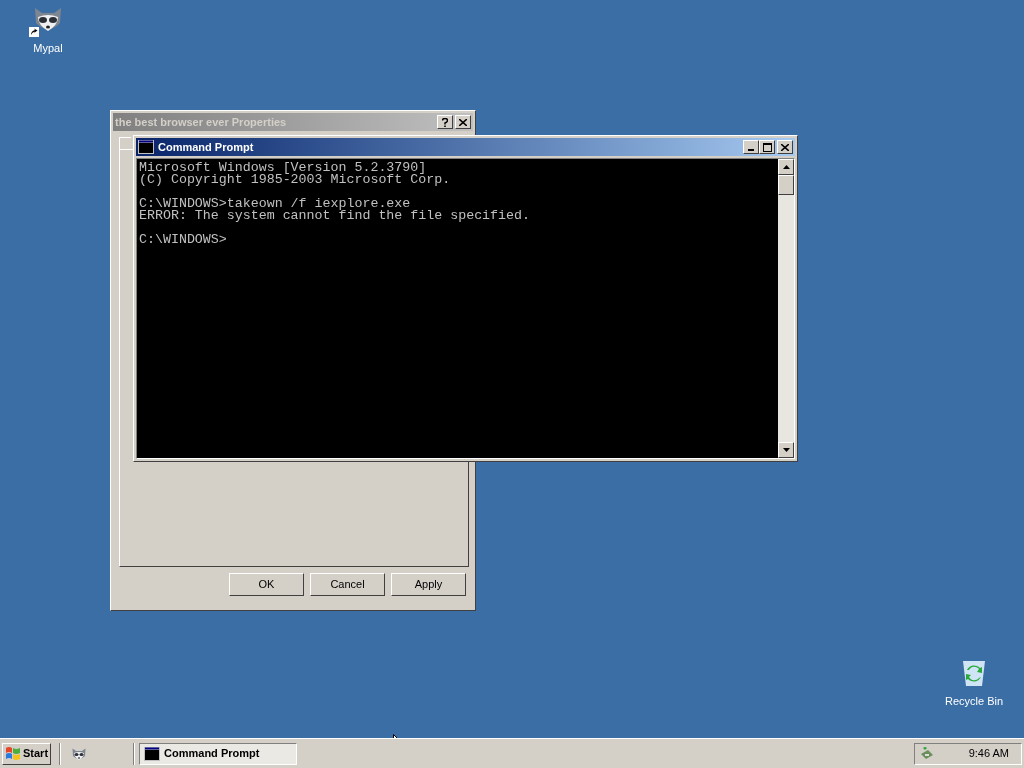 This screenshot has width=1024, height=768. I want to click on console-line: C:\WINDOWS>, so click(183, 240).